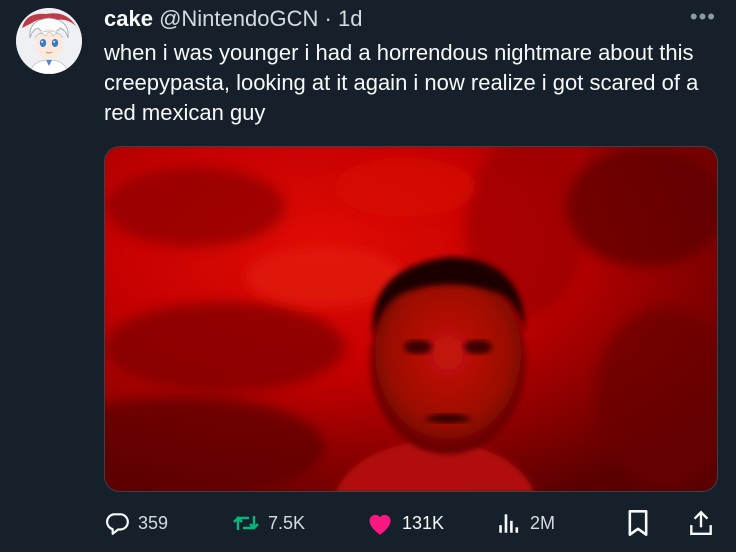 This screenshot has height=552, width=736. I want to click on bookmark-icon, so click(638, 523).